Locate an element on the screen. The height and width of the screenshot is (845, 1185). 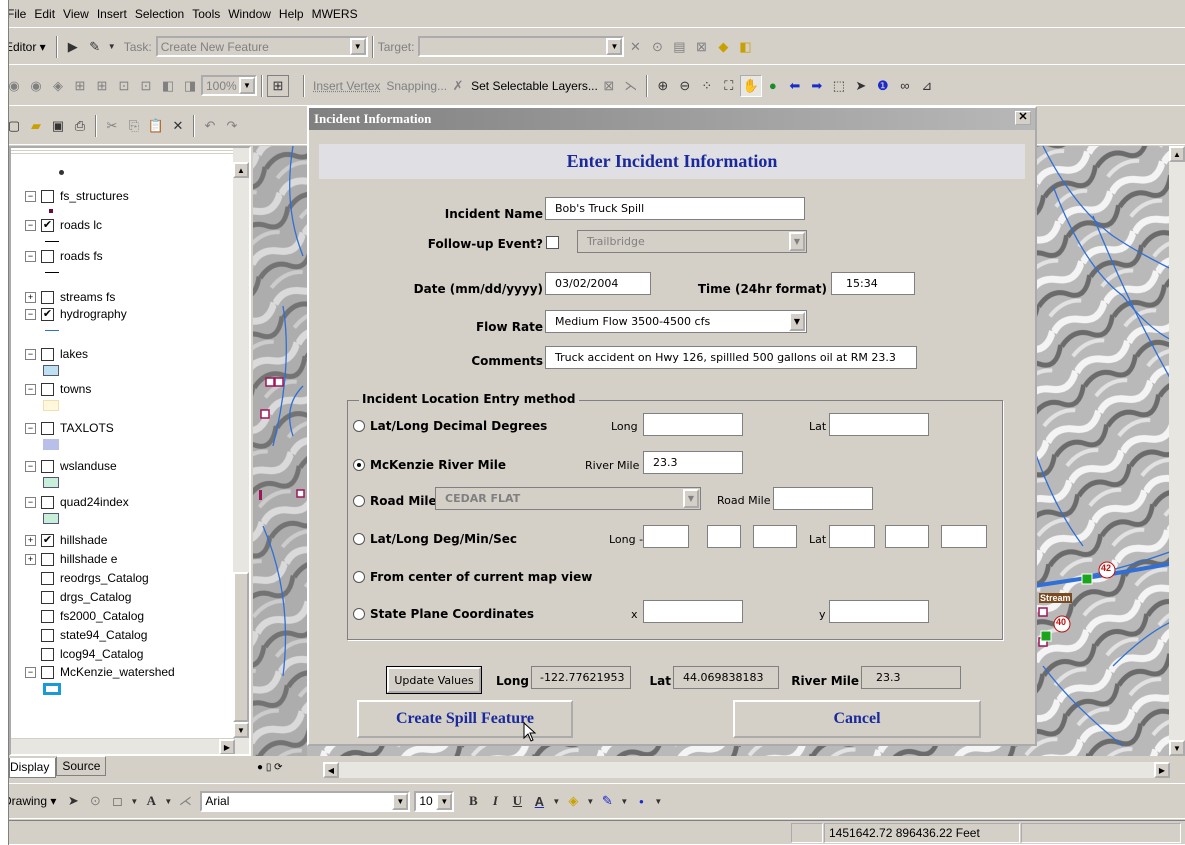
map-vertical-scrollbar: ▲ ▼ is located at coordinates (1177, 451).